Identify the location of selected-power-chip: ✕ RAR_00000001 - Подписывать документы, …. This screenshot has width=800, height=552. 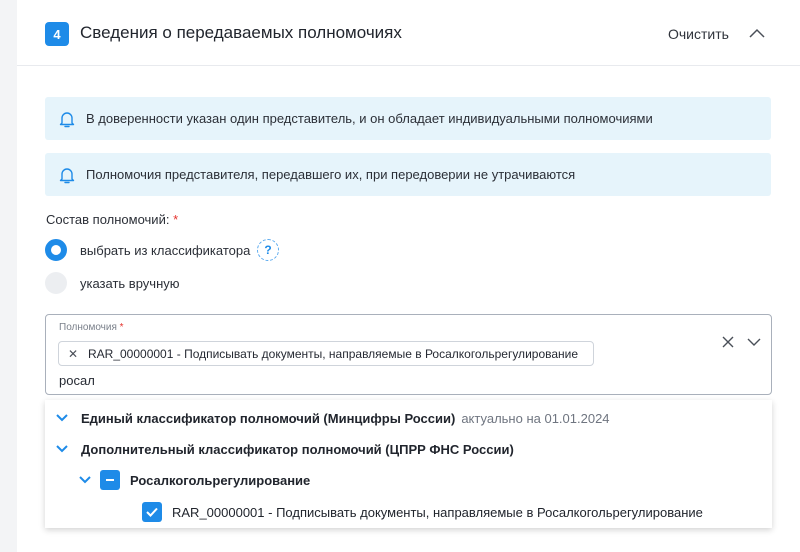
(326, 353).